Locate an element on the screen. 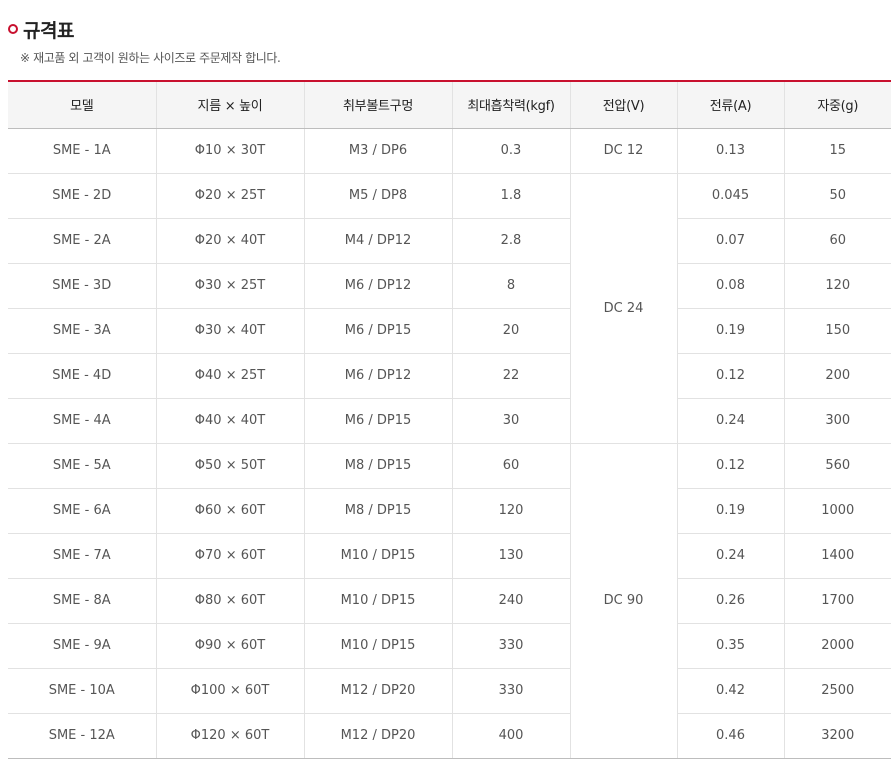 This screenshot has height=784, width=895. table-row: SME - 7A Φ70 × 60T M10 / DP15 130 0.24 1400 is located at coordinates (449, 555).